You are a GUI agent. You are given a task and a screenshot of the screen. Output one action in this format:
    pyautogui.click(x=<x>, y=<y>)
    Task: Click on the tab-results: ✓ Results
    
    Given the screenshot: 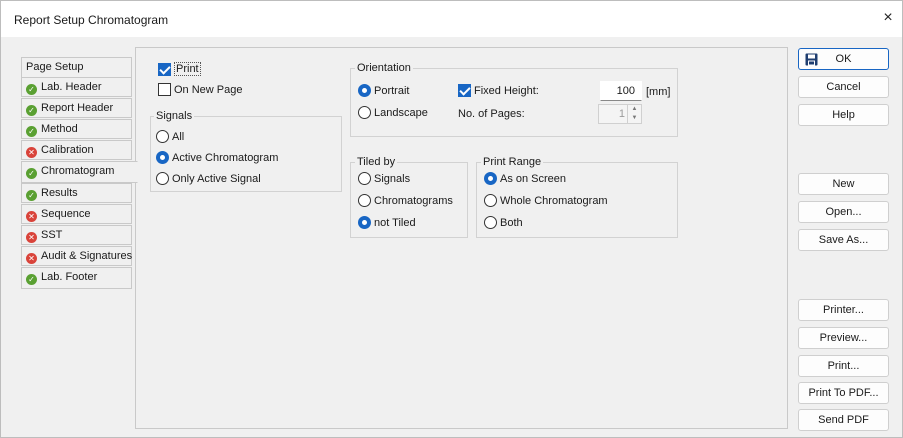 What is the action you would take?
    pyautogui.click(x=76, y=193)
    